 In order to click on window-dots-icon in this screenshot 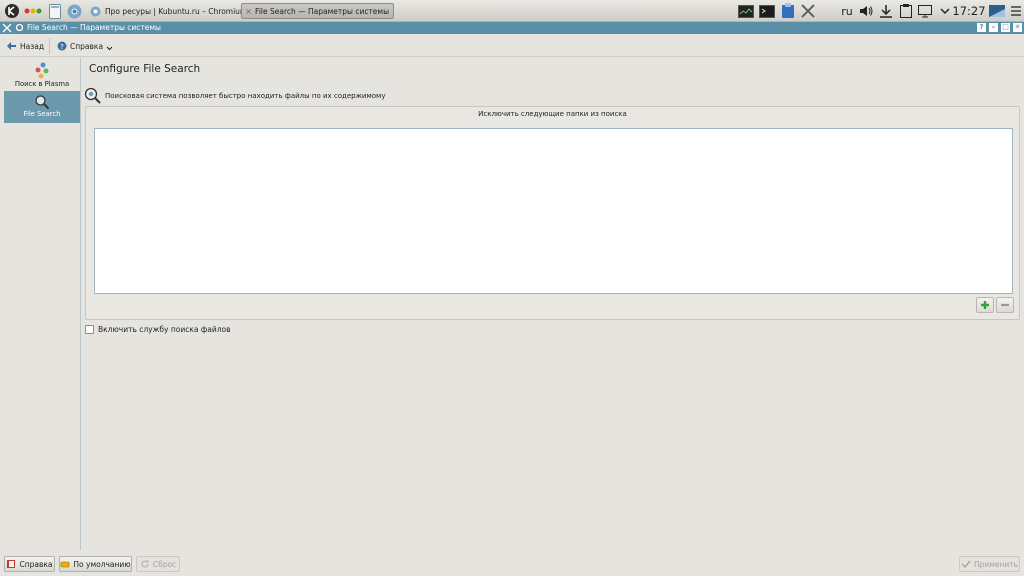, I will do `click(34, 11)`.